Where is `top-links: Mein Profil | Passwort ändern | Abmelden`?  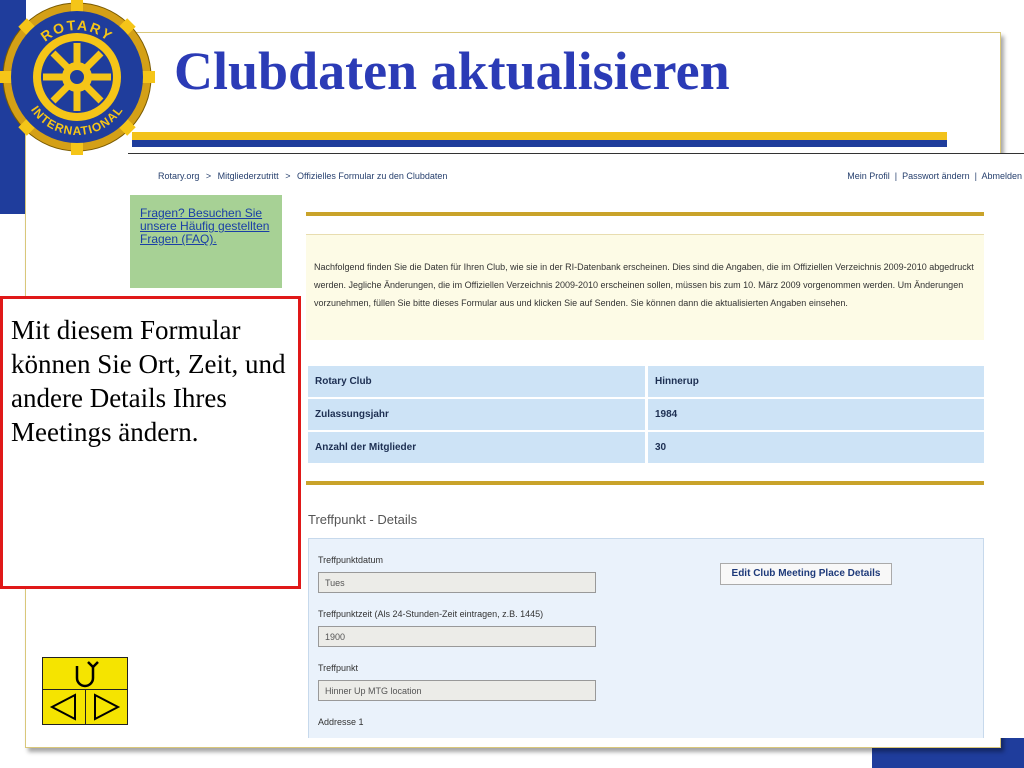 top-links: Mein Profil | Passwort ändern | Abmelden is located at coordinates (934, 176).